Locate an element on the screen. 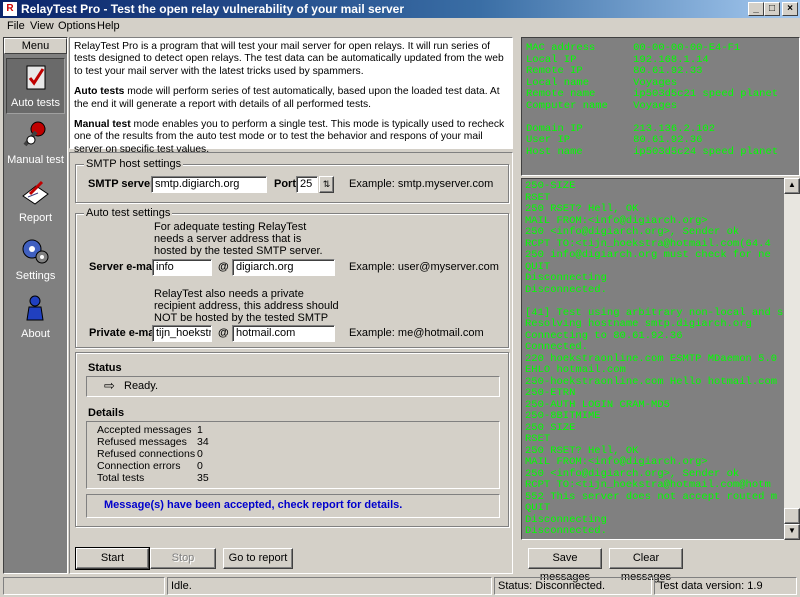 The image size is (800, 597). server-email-example: Example: user@myserver.com is located at coordinates (424, 267).